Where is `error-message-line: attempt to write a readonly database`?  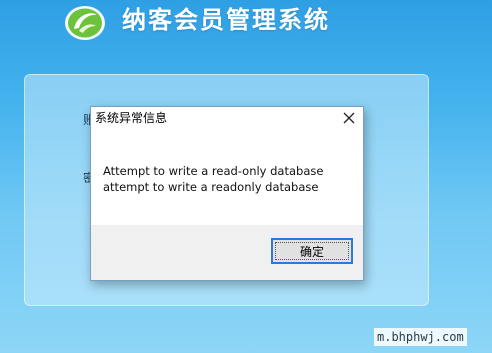
error-message-line: attempt to write a readonly database is located at coordinates (211, 187).